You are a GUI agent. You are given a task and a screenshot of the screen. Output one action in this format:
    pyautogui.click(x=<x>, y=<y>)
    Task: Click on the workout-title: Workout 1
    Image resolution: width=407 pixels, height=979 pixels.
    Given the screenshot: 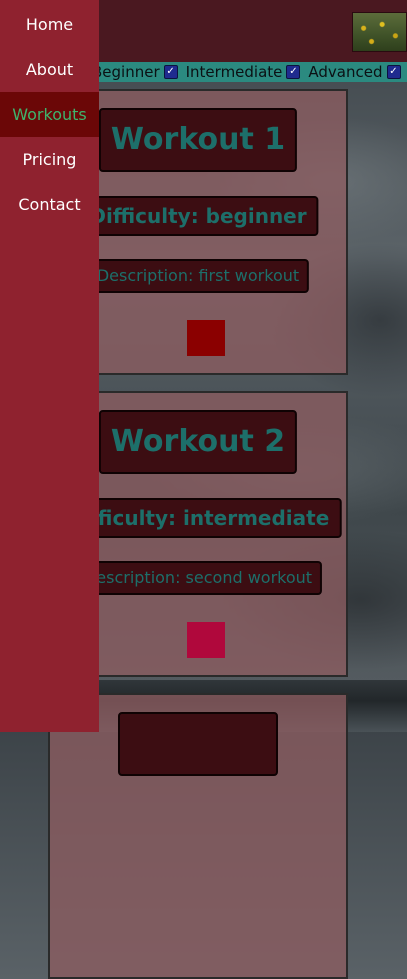 What is the action you would take?
    pyautogui.click(x=198, y=140)
    